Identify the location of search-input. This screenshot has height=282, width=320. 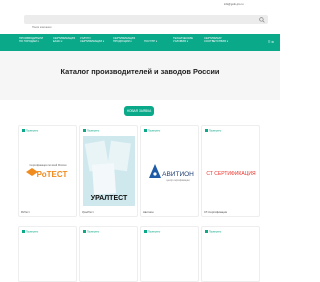
(146, 27).